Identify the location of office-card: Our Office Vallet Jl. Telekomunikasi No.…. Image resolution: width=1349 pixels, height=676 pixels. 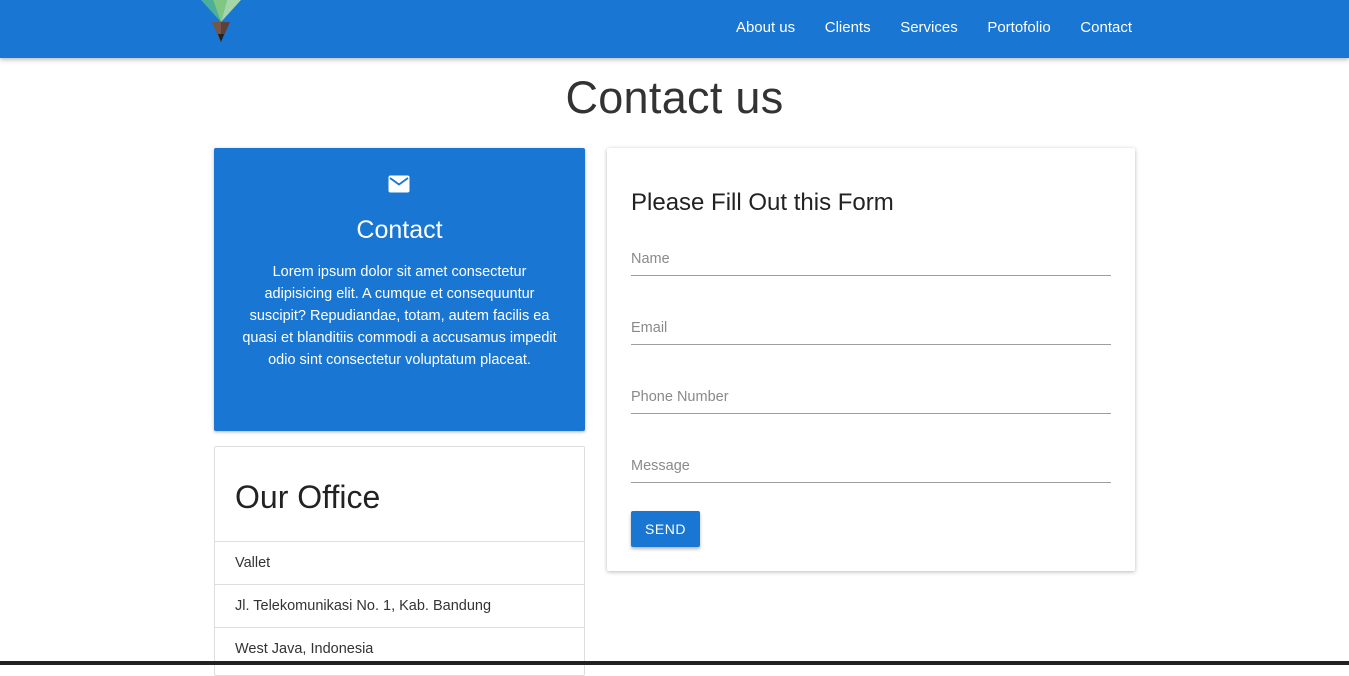
(399, 561).